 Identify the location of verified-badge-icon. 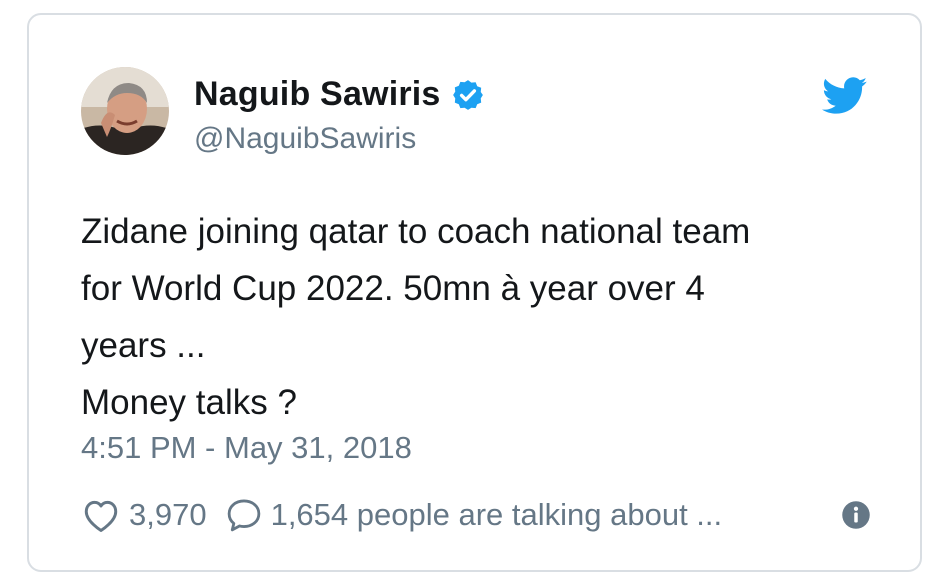
(468, 95).